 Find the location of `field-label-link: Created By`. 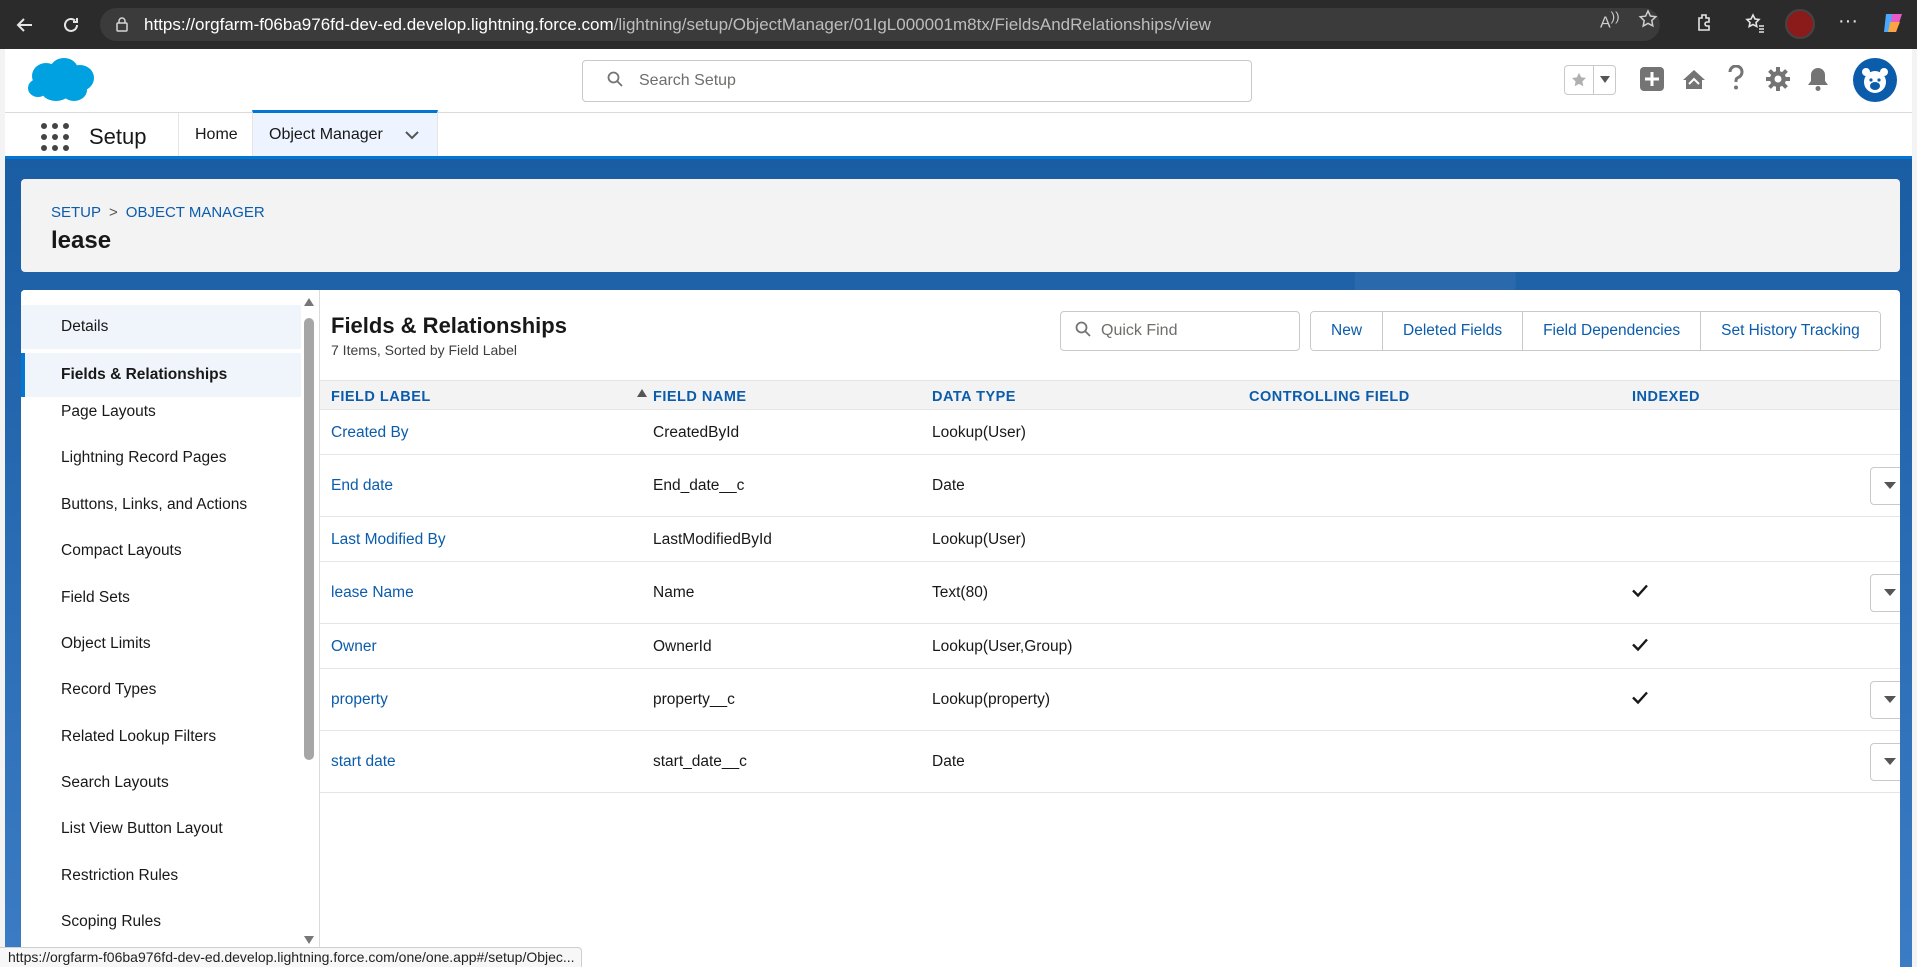

field-label-link: Created By is located at coordinates (370, 433).